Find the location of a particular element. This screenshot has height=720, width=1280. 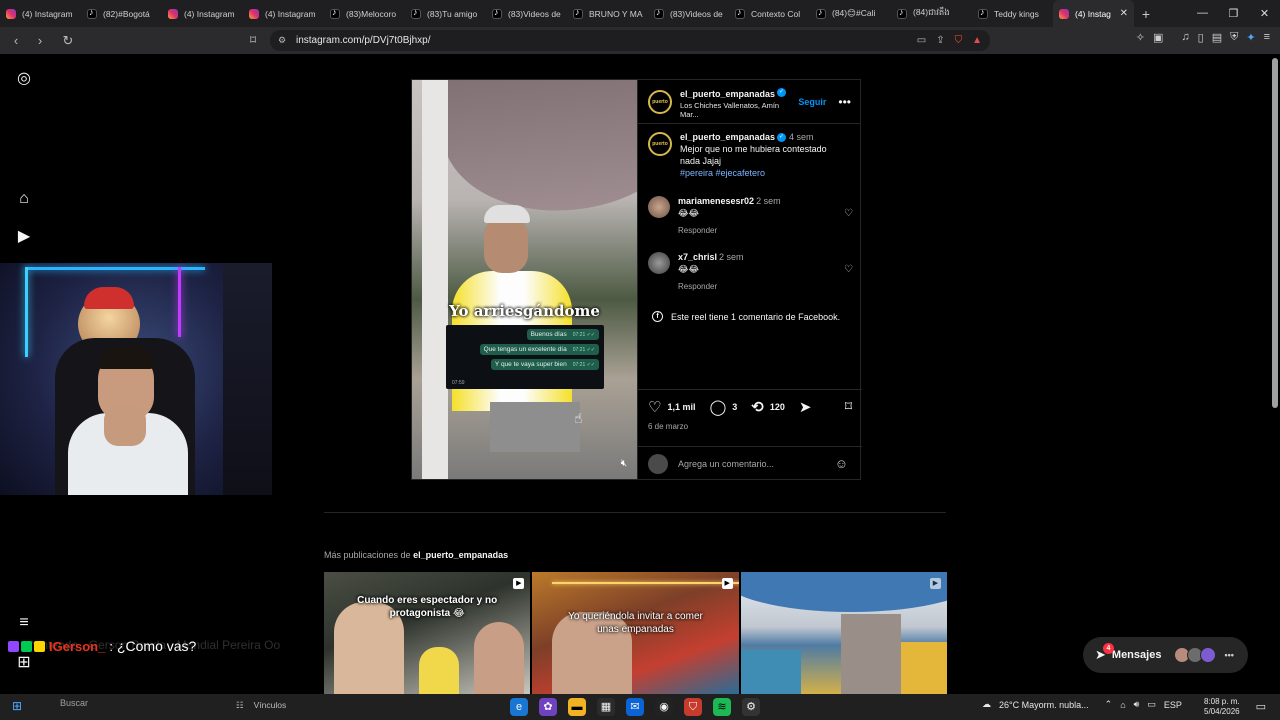

volume-icon: 🔊︎ is located at coordinates (1137, 704).